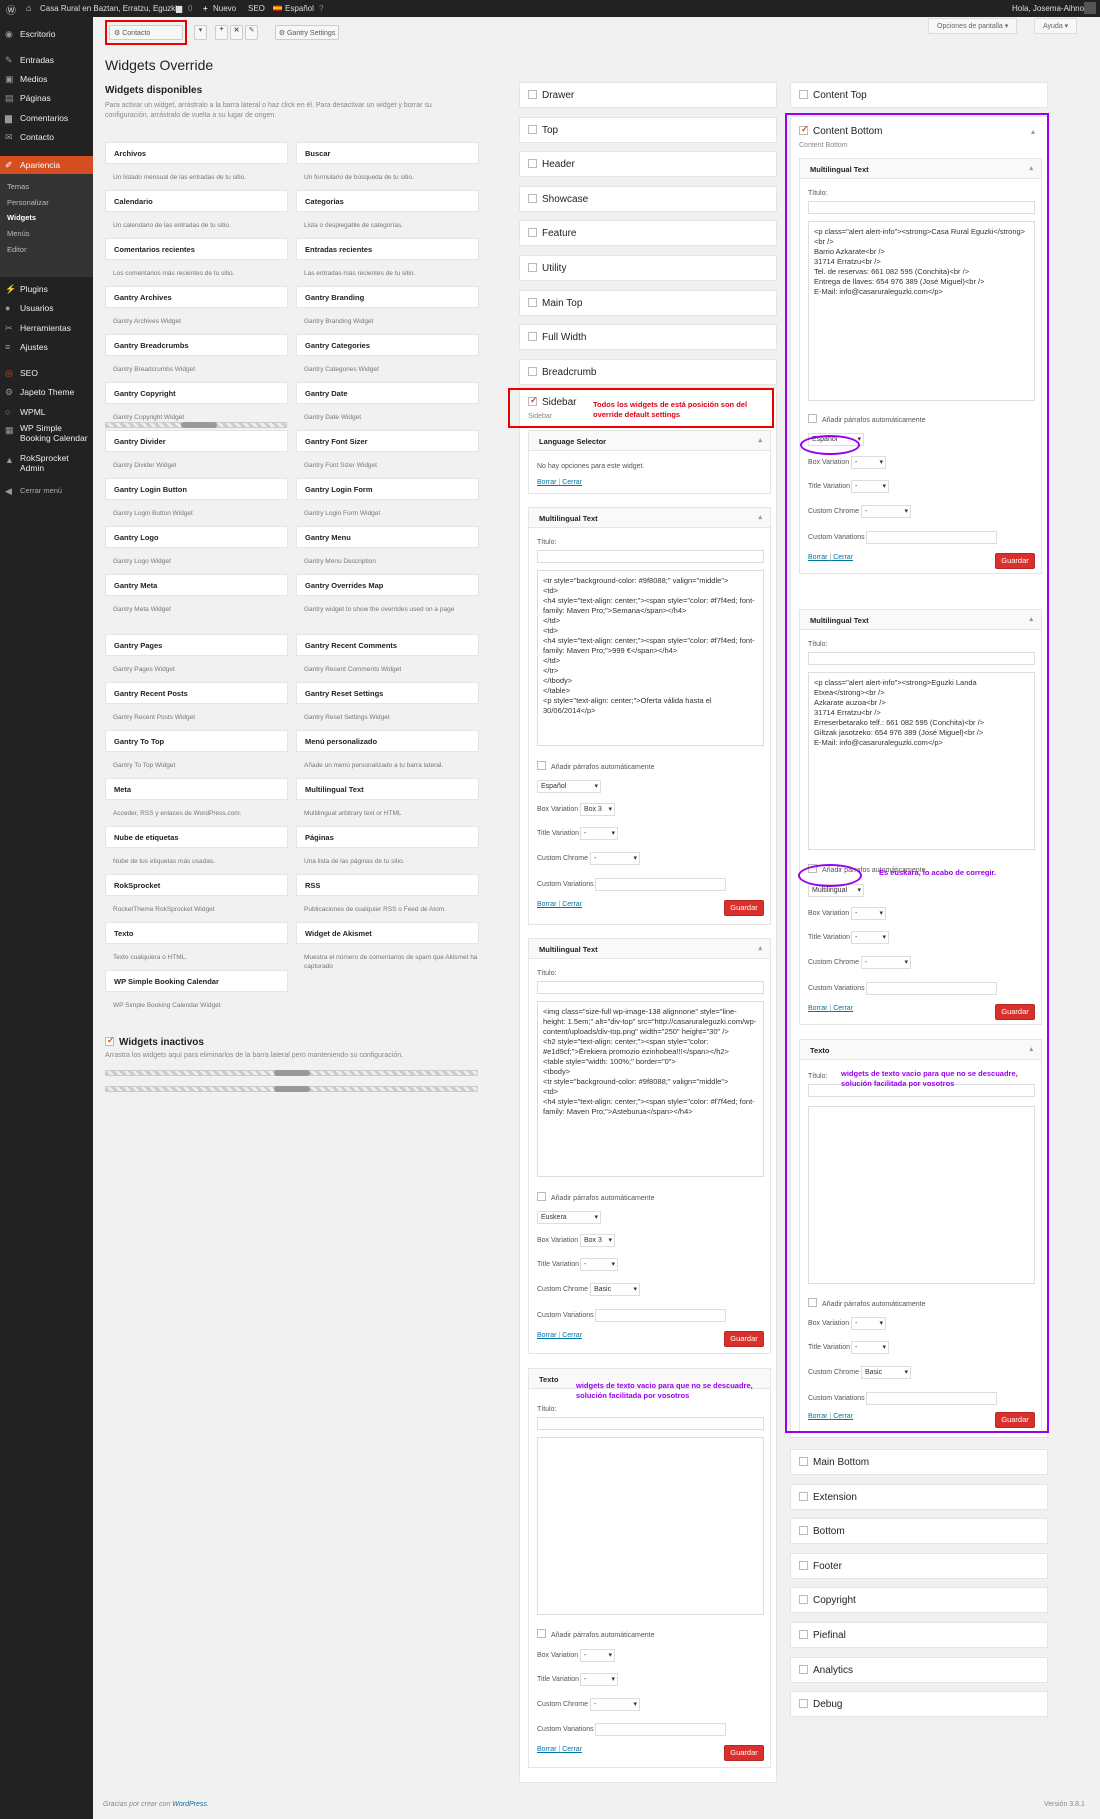  I want to click on menu-settings: ≡ Ajustes, so click(46, 347).